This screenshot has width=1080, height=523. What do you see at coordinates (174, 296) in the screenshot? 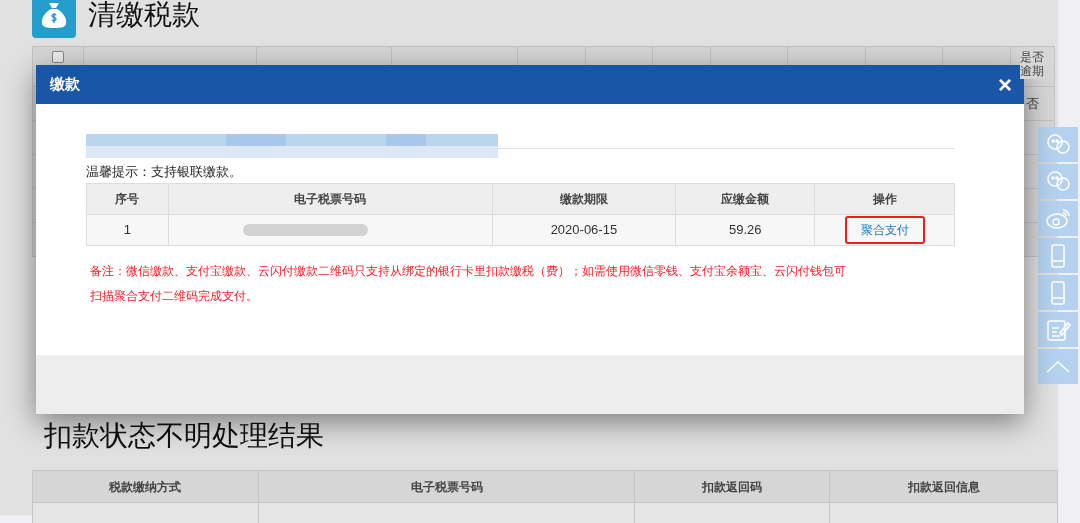
I see `note-text: 扫描聚合支付二维码完成支付。` at bounding box center [174, 296].